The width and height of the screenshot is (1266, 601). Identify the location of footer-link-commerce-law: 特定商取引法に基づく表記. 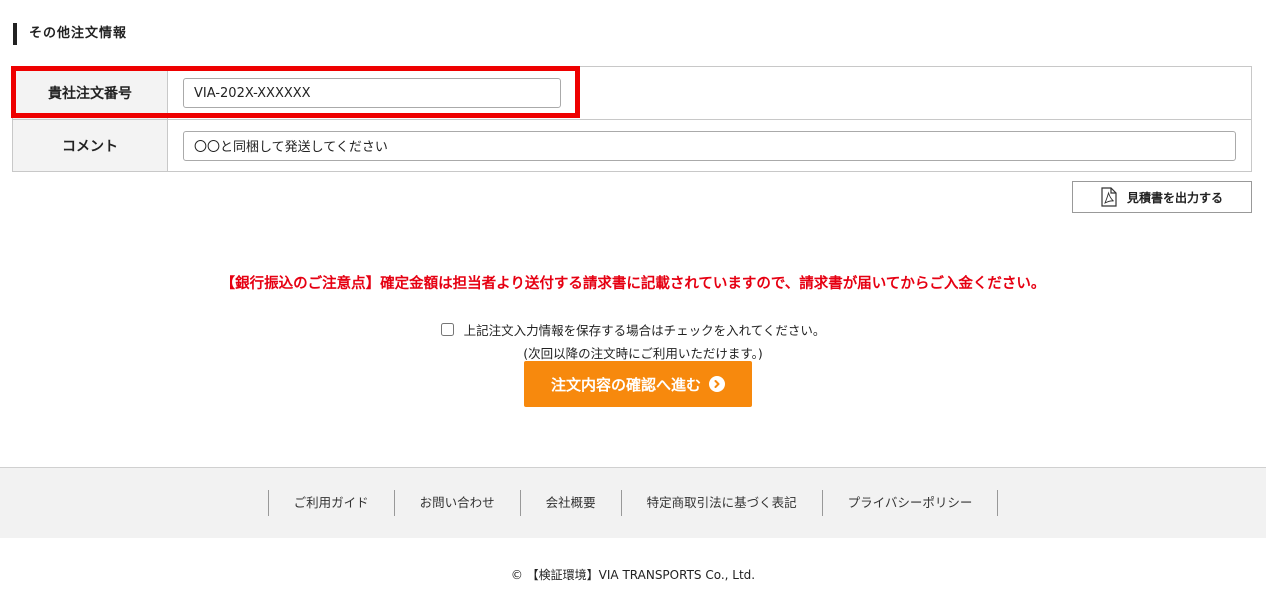
(722, 503).